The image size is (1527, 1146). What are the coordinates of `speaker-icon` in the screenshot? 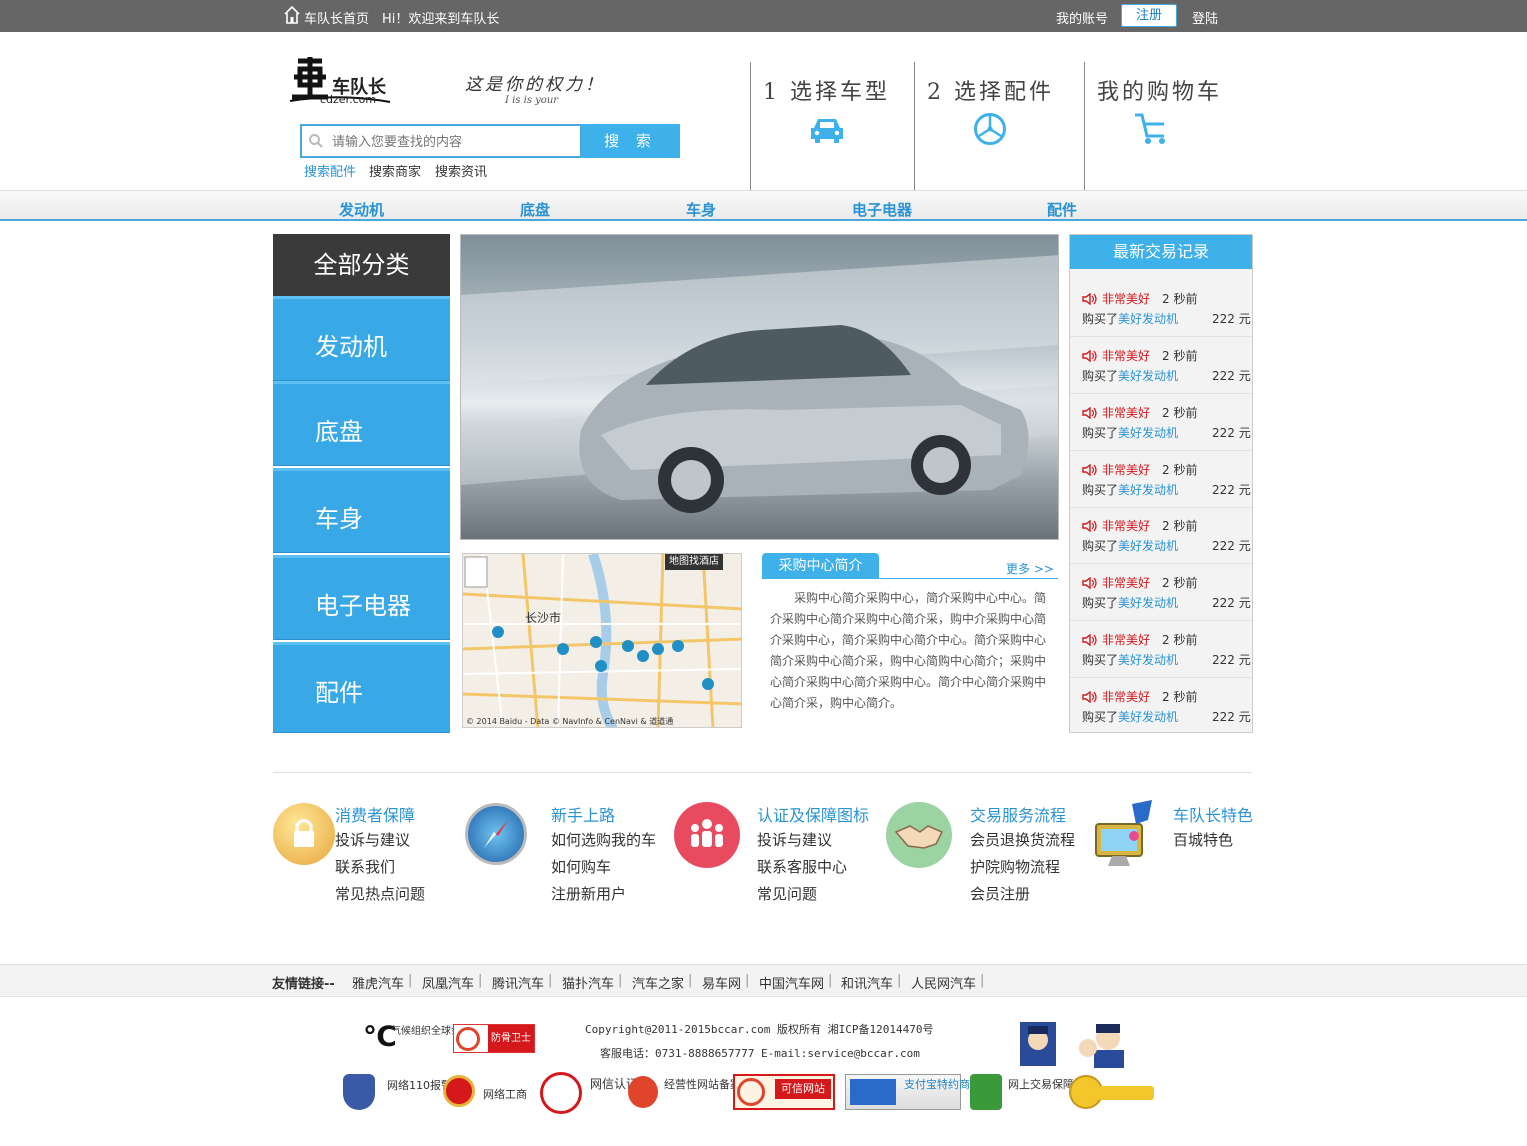 It's located at (1090, 414).